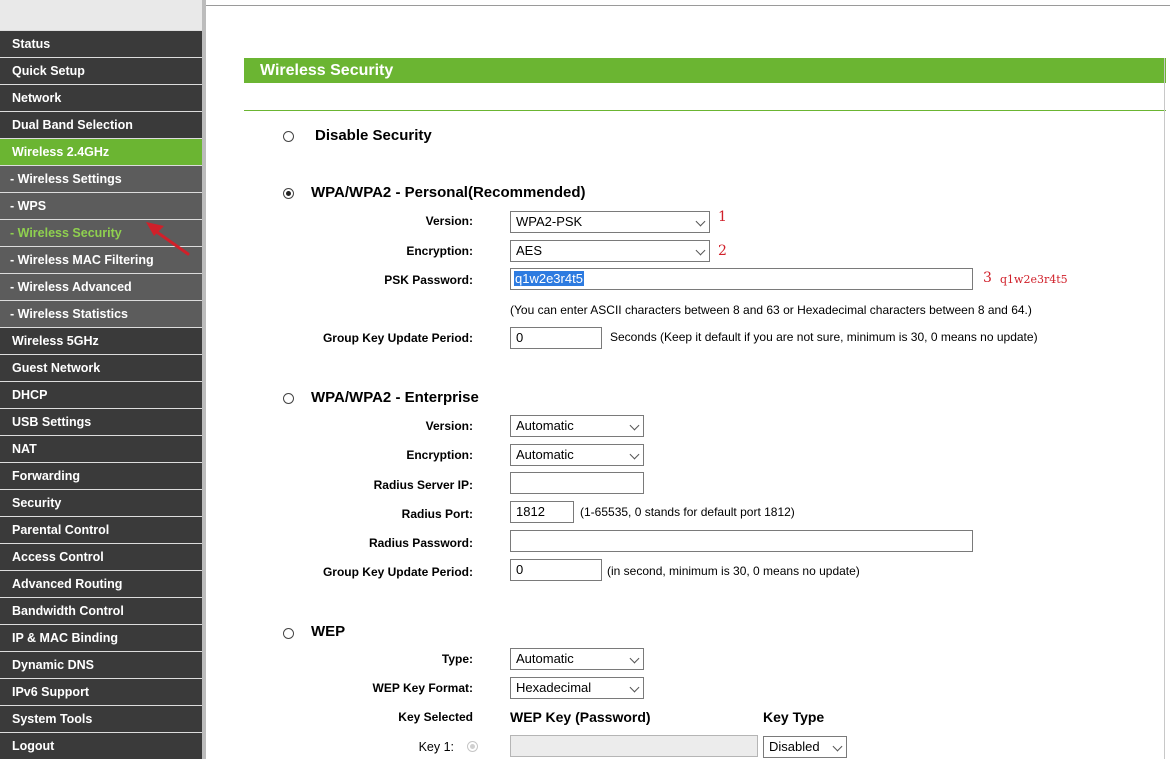 This screenshot has width=1170, height=760. What do you see at coordinates (741, 541) in the screenshot?
I see `radius-password-input` at bounding box center [741, 541].